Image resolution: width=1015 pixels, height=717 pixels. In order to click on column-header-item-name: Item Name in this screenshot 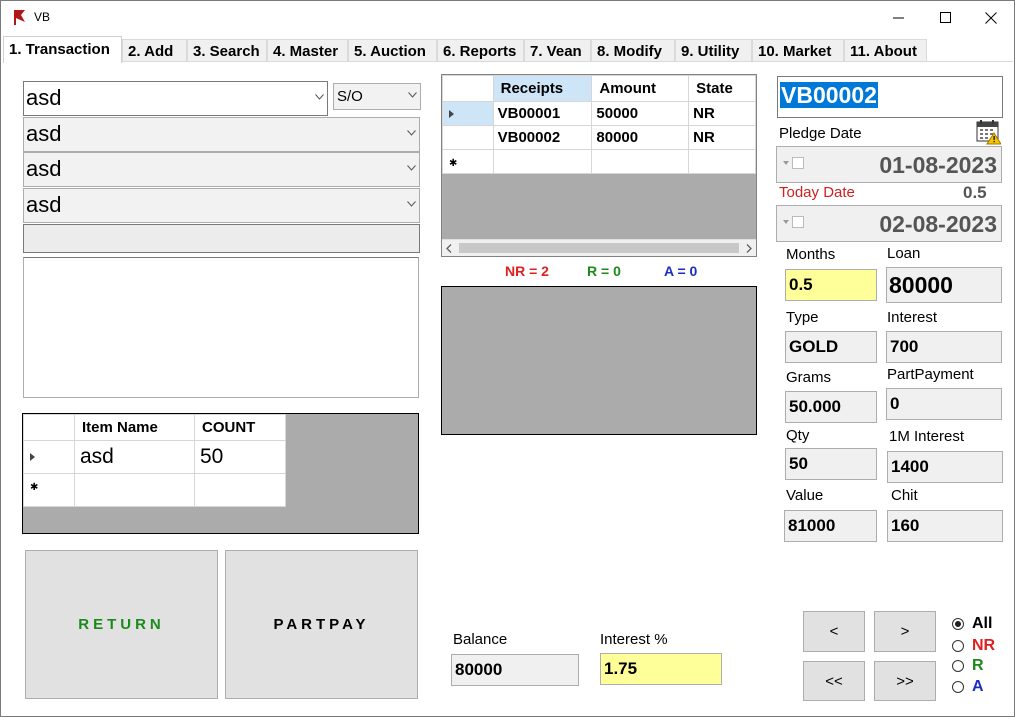, I will do `click(134, 427)`.